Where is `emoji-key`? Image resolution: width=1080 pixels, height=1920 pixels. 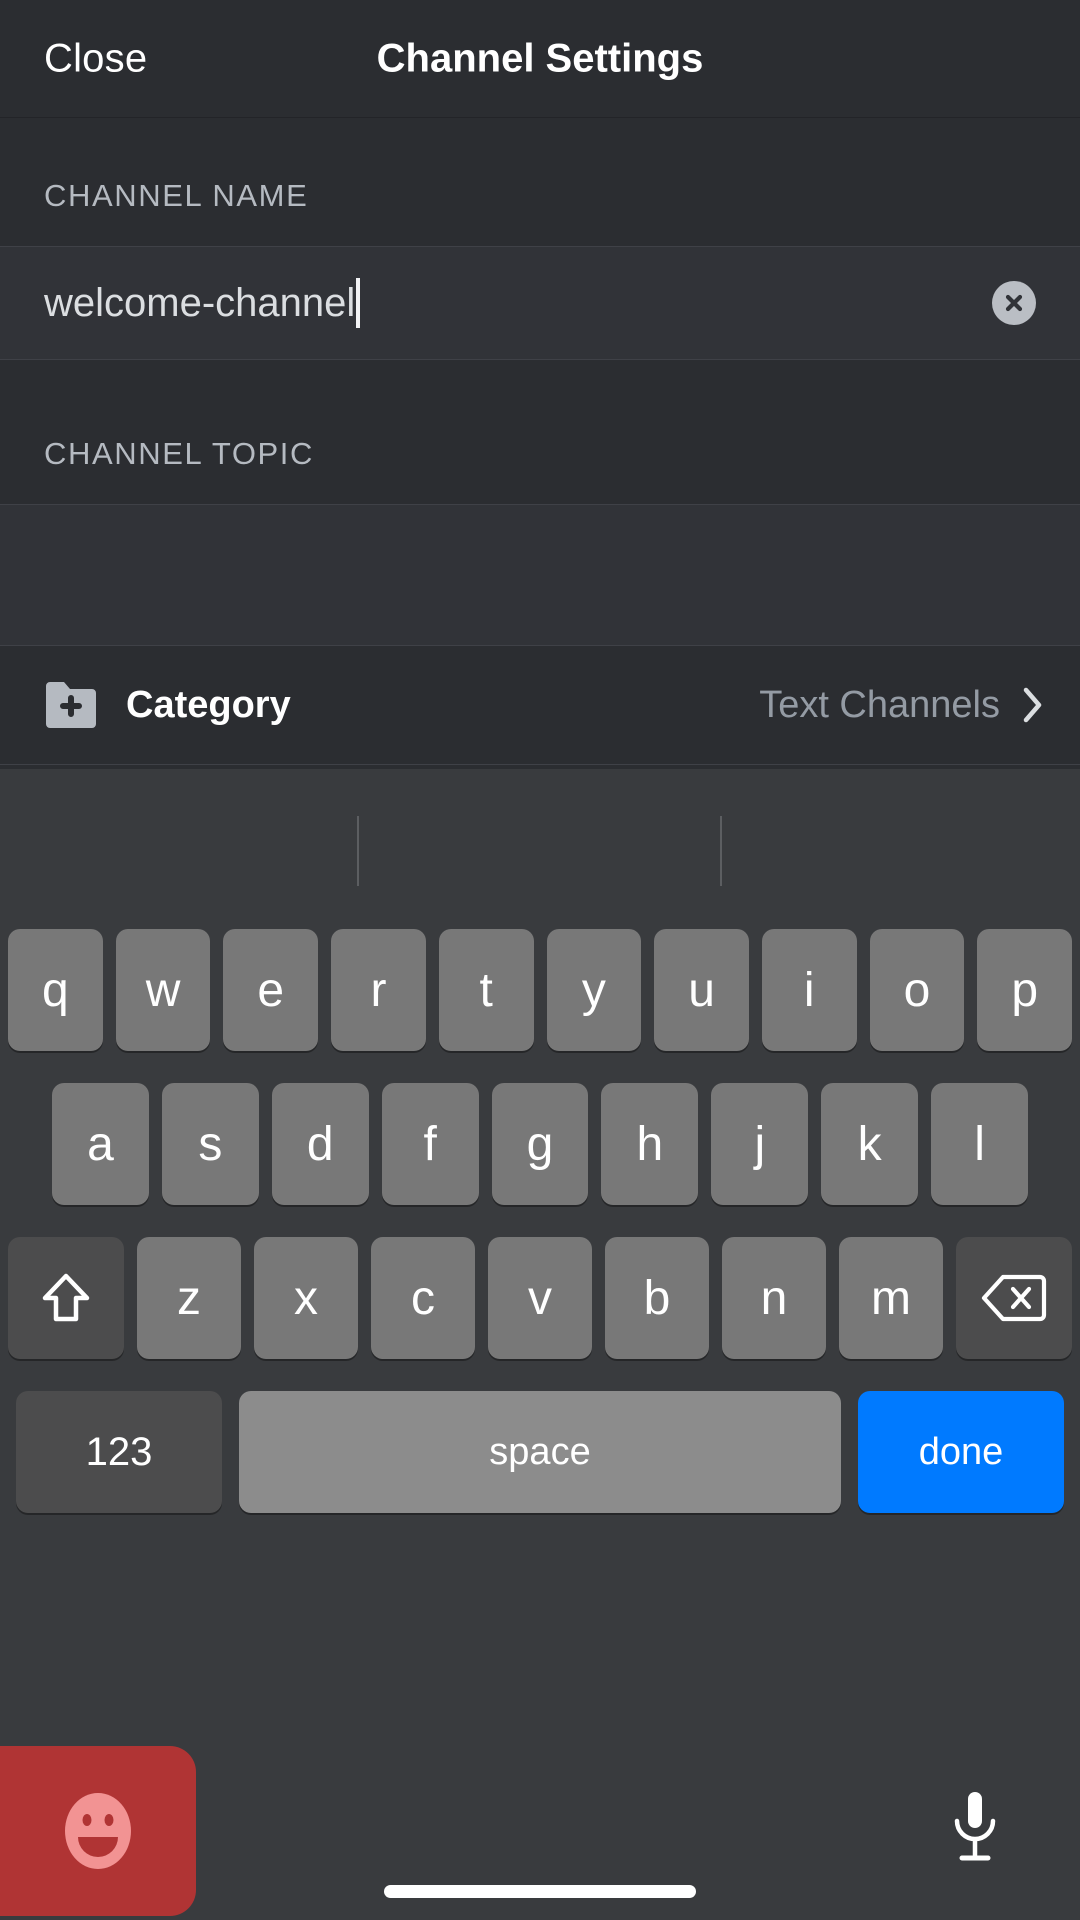 emoji-key is located at coordinates (98, 1831).